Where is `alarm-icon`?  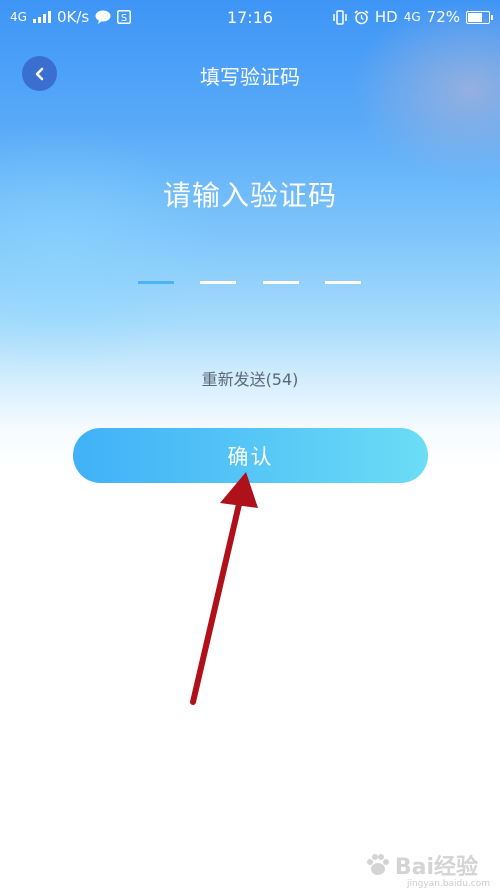
alarm-icon is located at coordinates (361, 16).